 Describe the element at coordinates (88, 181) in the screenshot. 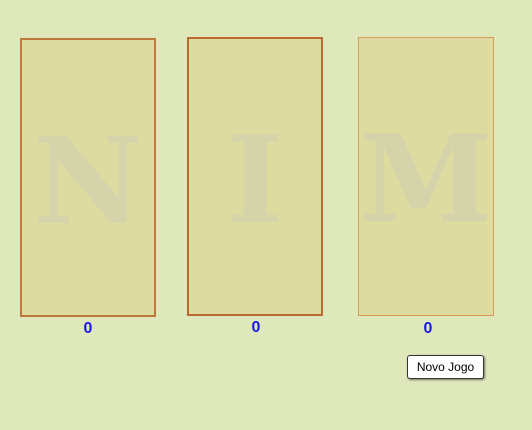

I see `pile-letter-n: N` at that location.